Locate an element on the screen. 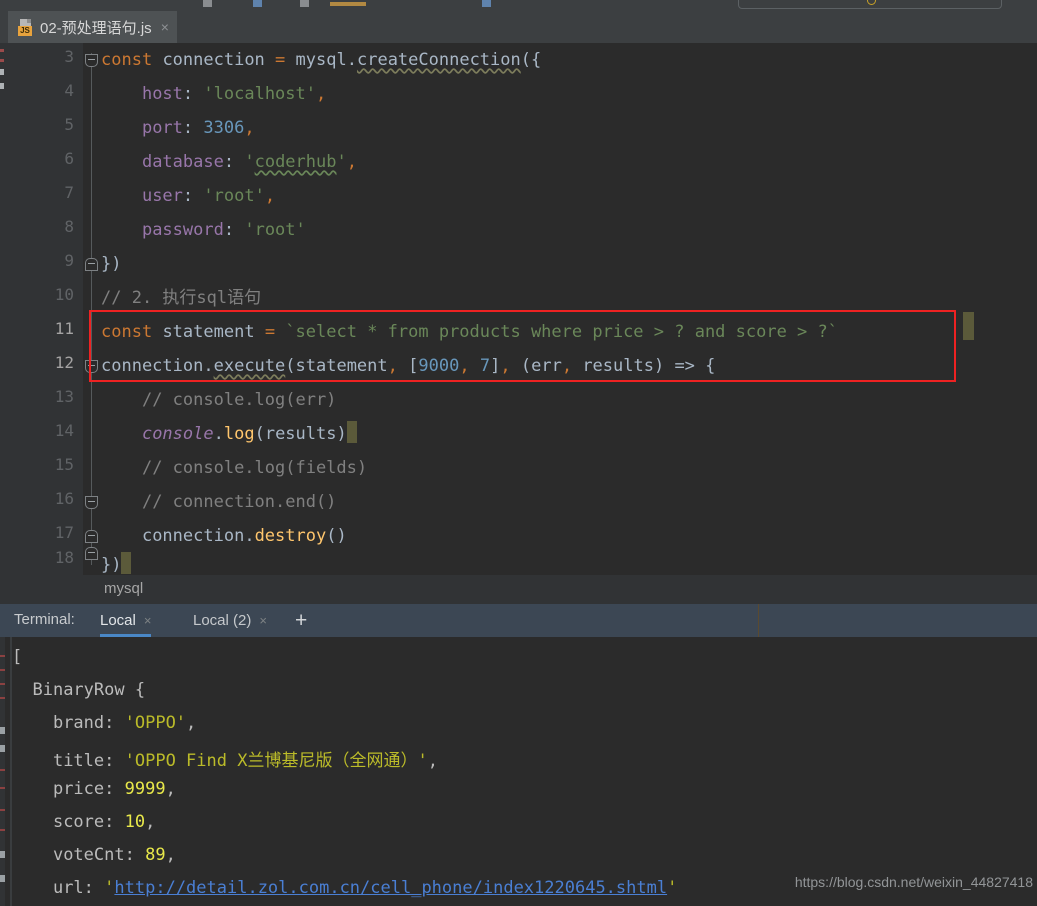 The width and height of the screenshot is (1037, 906). terminal-line: BinaryRow { is located at coordinates (89, 690).